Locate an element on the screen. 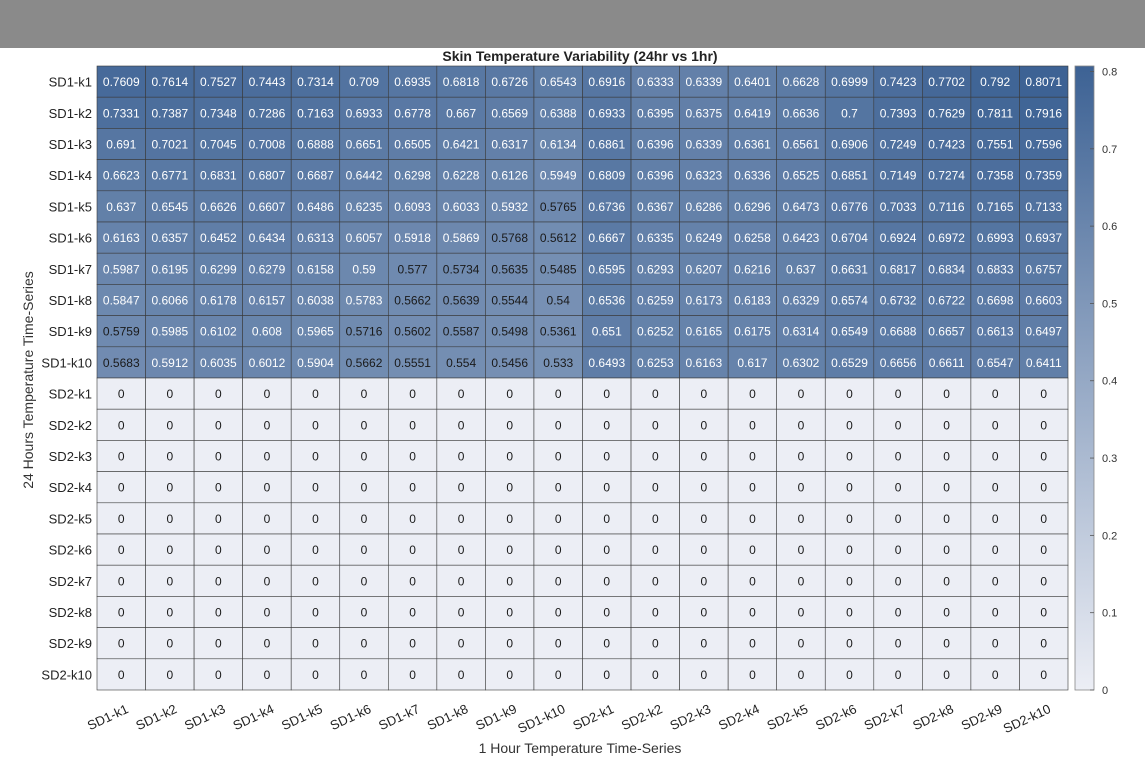  cell-value-label: 0.5783 is located at coordinates (364, 301).